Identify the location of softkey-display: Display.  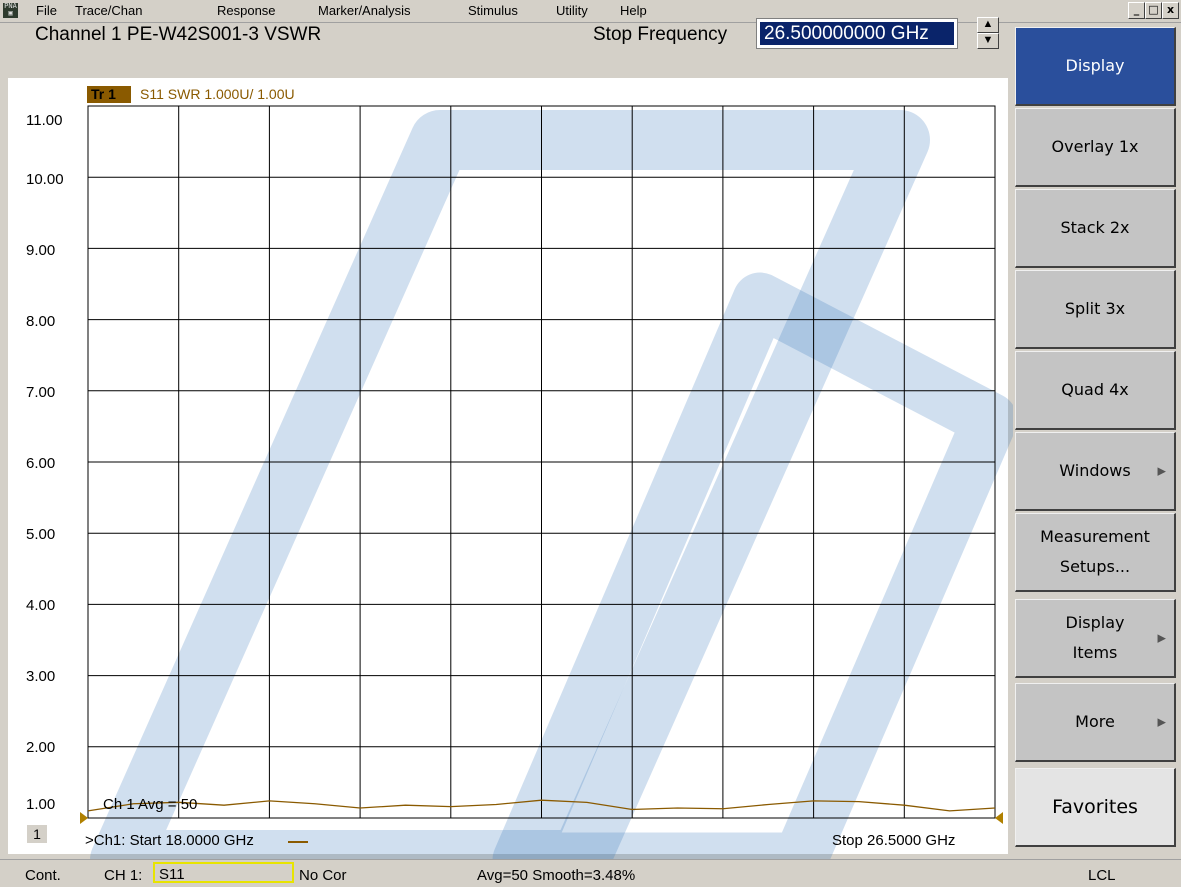
(1095, 66).